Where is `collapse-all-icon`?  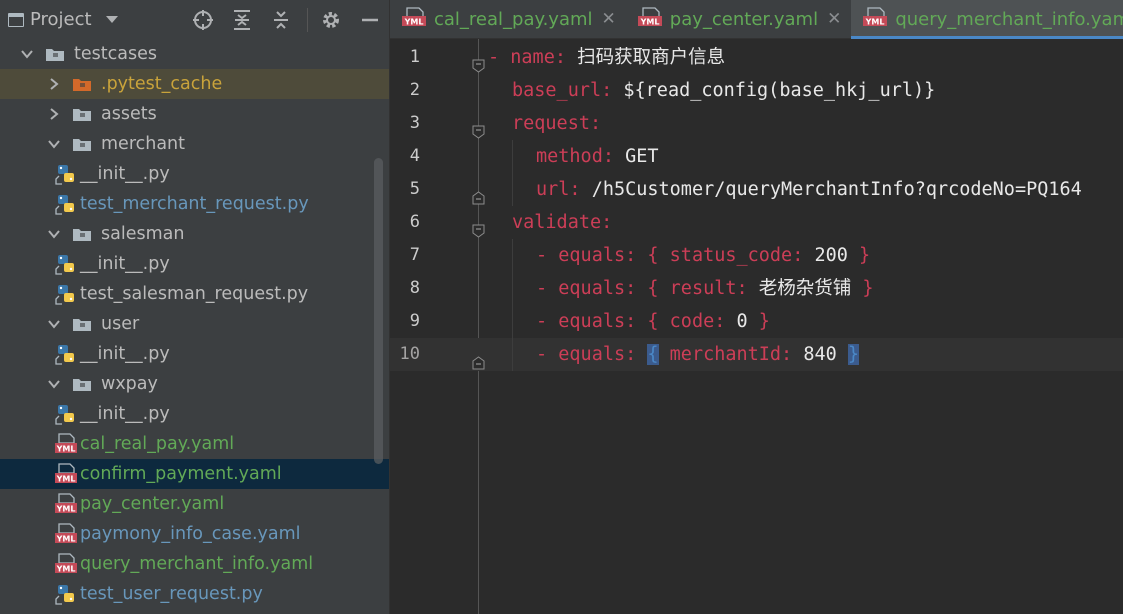
collapse-all-icon is located at coordinates (281, 20).